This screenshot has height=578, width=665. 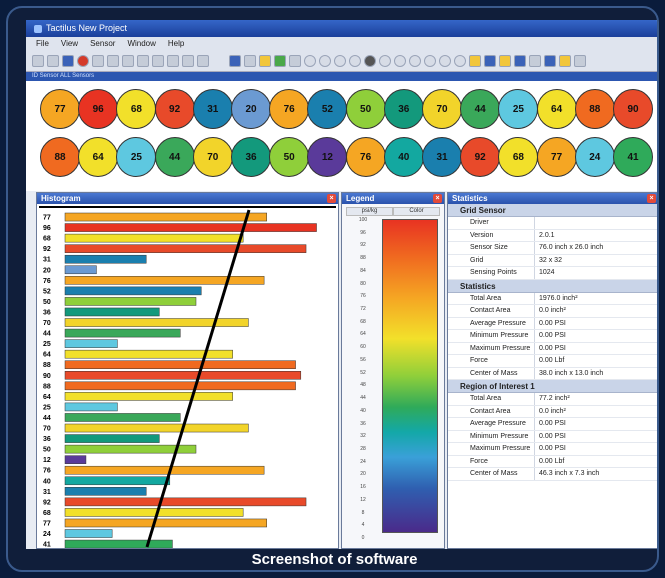 I want to click on export-icon, so click(x=550, y=60).